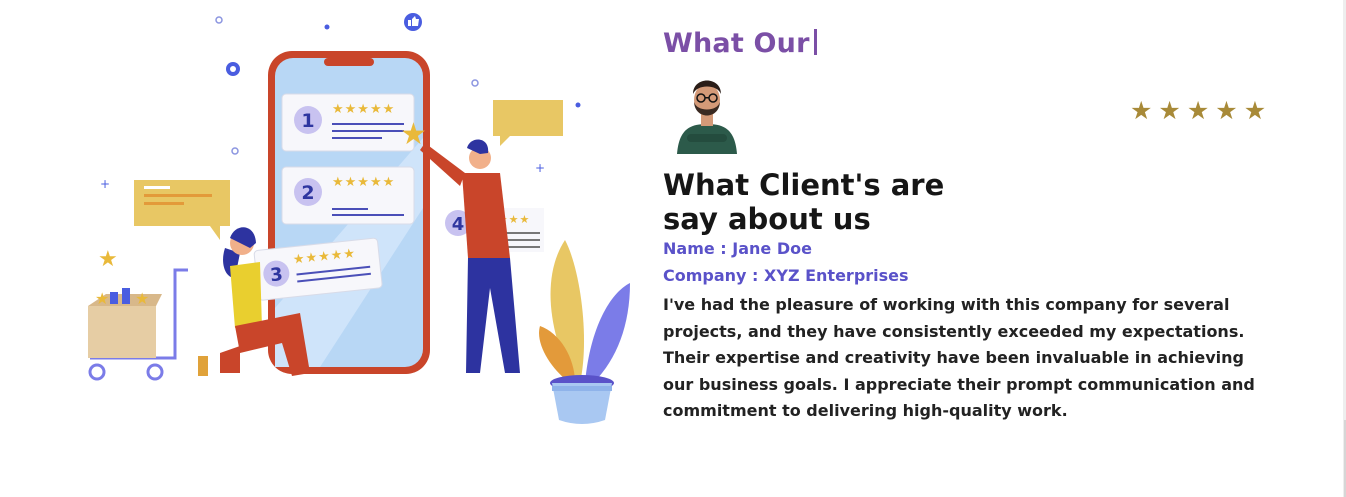 This screenshot has height=497, width=1346. Describe the element at coordinates (707, 117) in the screenshot. I see `avatar` at that location.